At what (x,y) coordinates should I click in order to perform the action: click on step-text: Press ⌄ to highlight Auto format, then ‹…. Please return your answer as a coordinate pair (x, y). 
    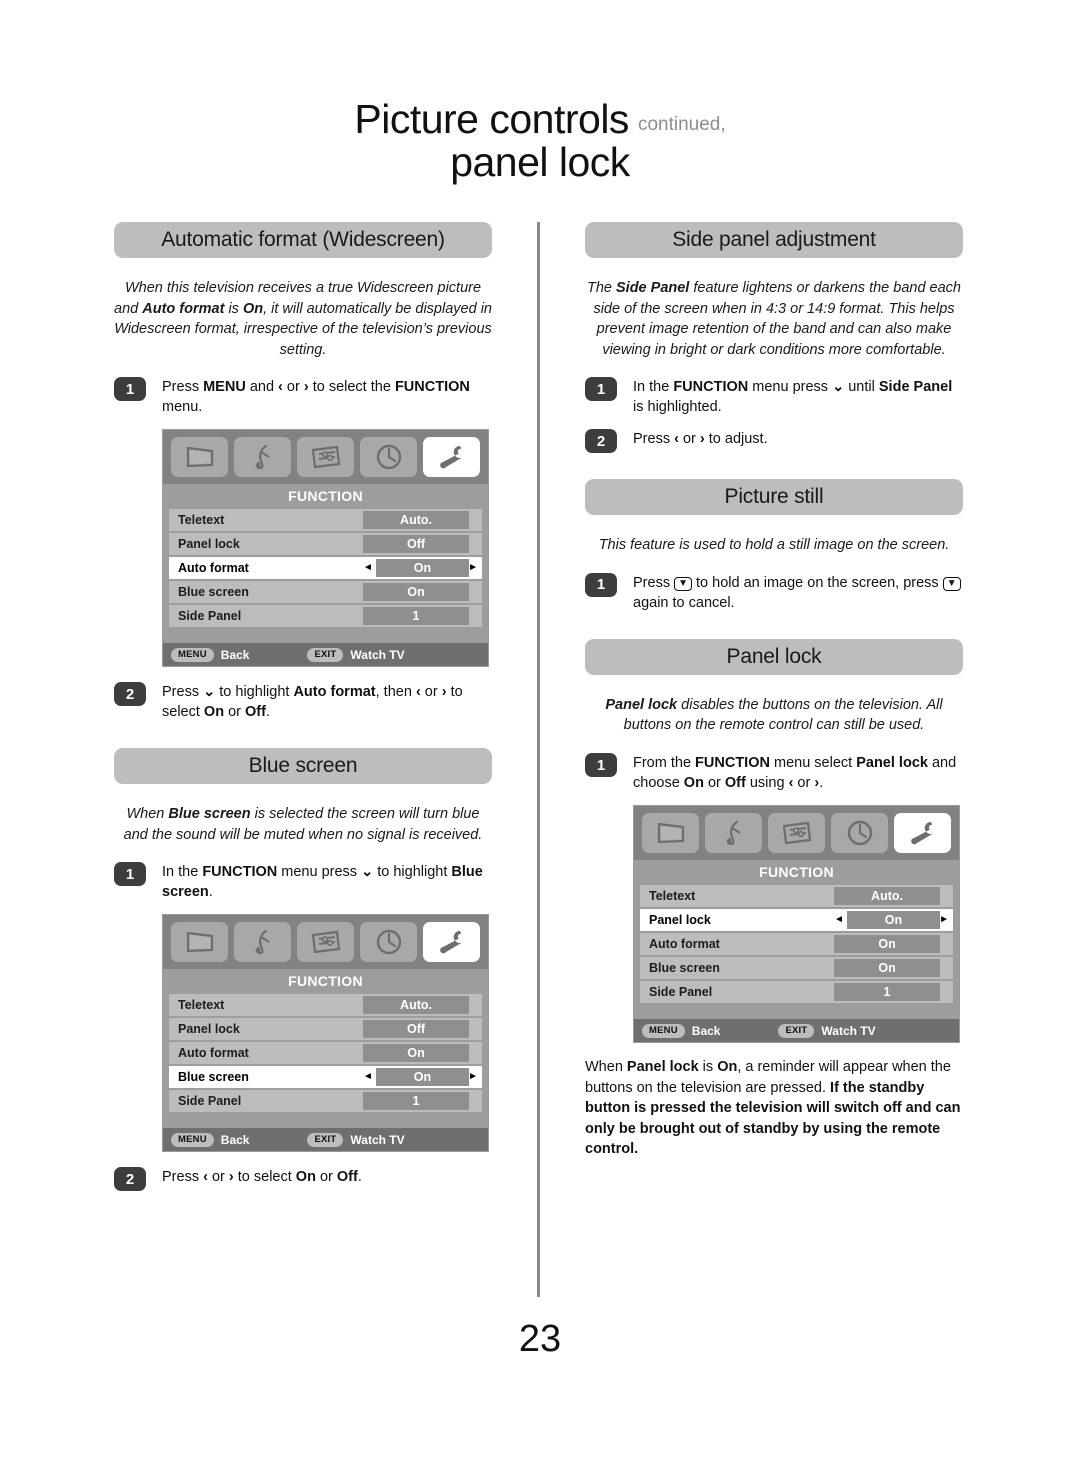
    Looking at the image, I should click on (312, 702).